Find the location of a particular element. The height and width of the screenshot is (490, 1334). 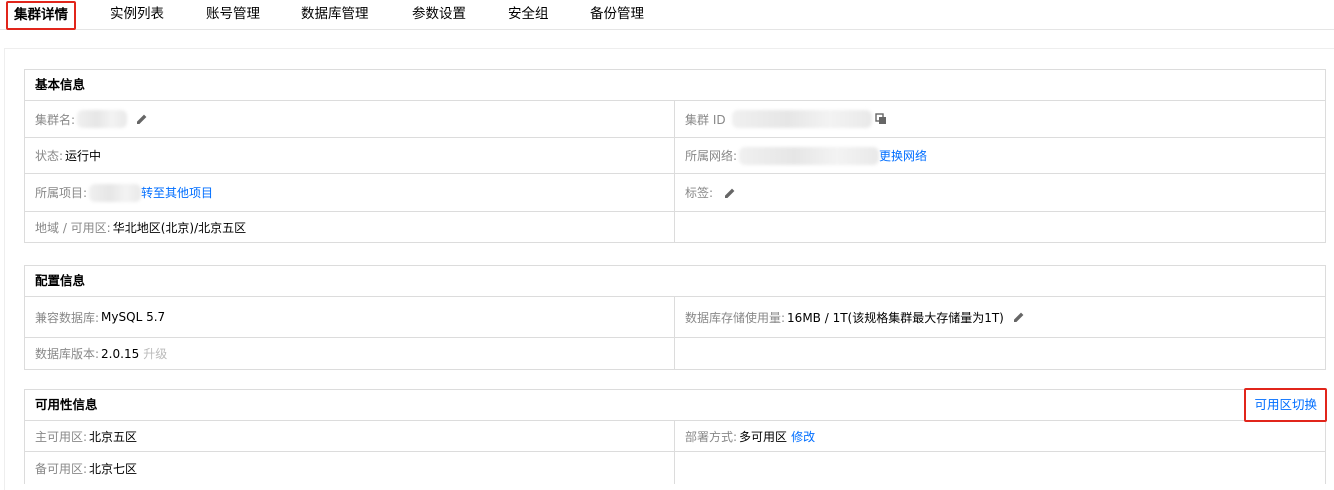

move-project-link: 转至其他项目 is located at coordinates (177, 192).